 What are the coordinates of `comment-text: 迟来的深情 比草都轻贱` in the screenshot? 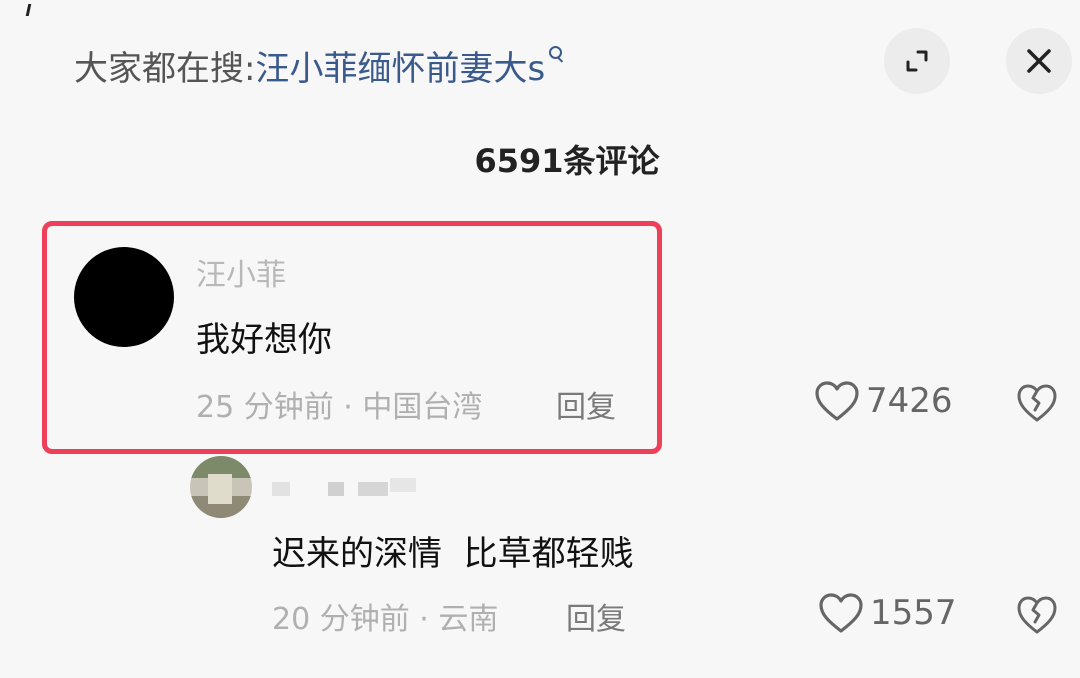 It's located at (453, 554).